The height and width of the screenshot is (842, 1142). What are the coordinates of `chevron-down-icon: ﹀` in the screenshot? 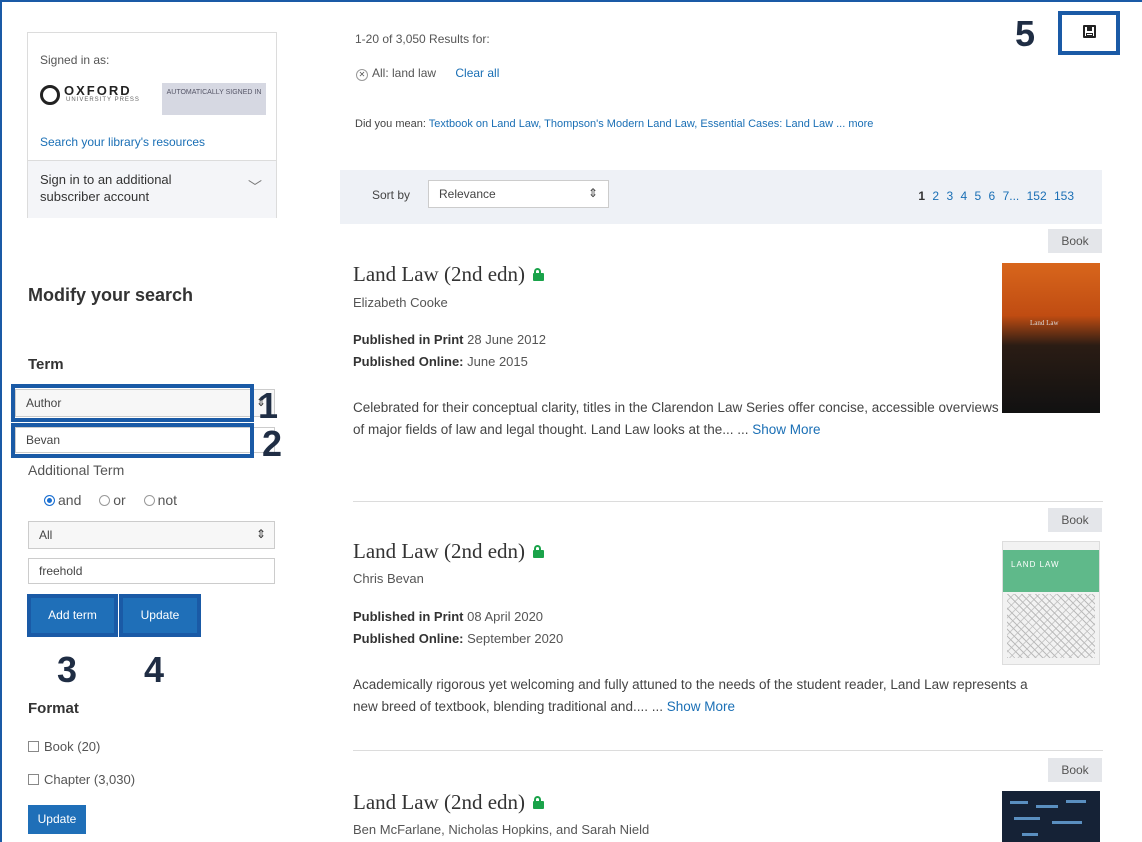 It's located at (255, 187).